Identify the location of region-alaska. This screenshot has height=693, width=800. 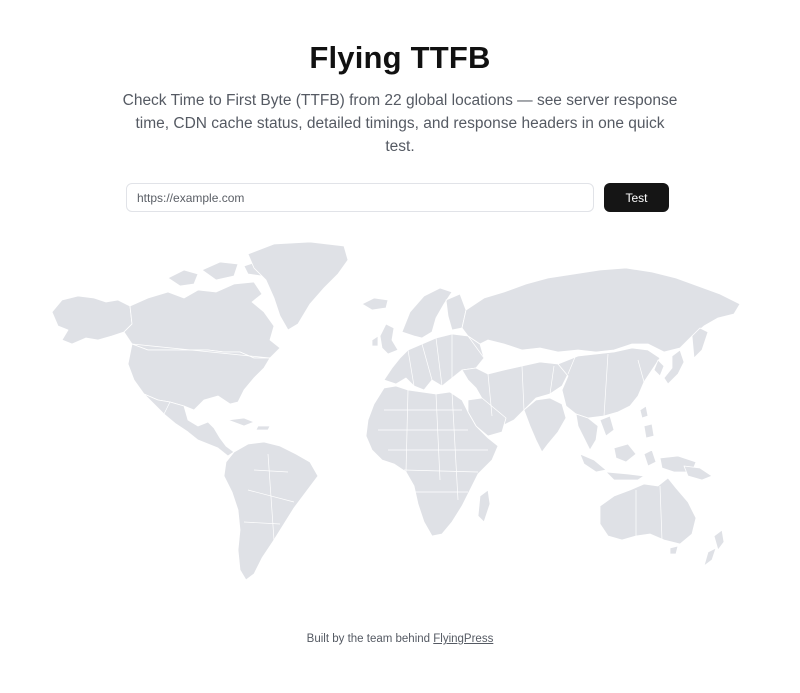
(92, 320).